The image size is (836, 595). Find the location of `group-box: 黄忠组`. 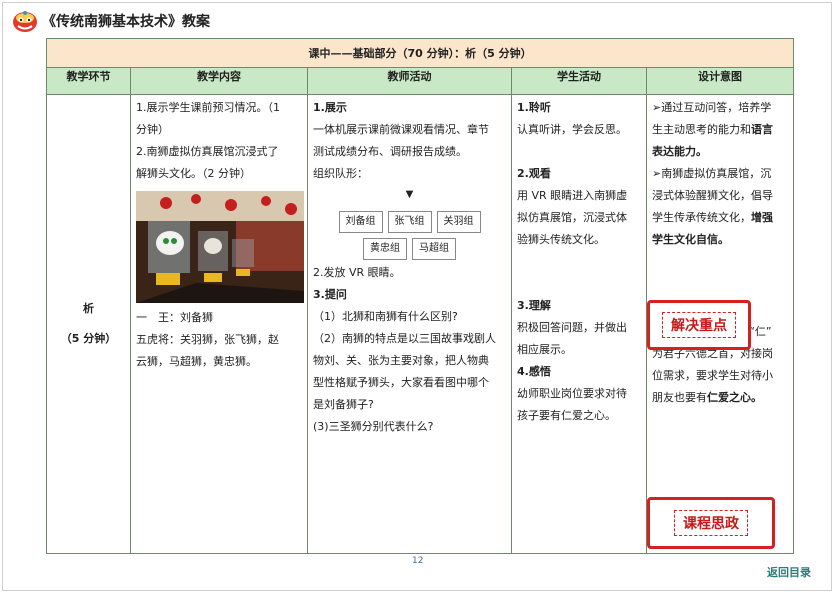

group-box: 黄忠组 is located at coordinates (385, 249).